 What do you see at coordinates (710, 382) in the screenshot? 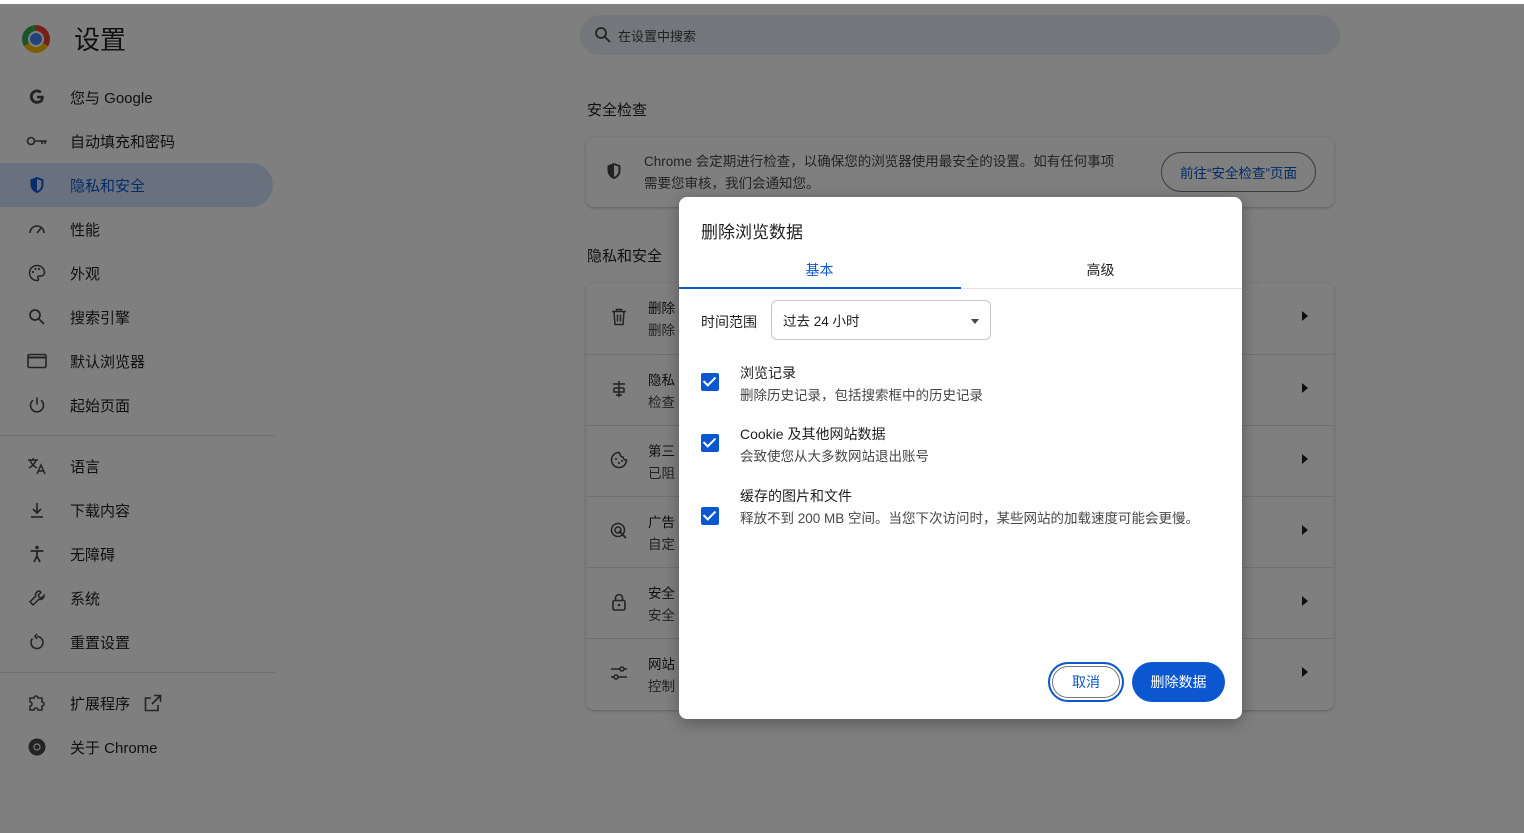
I see `checkbox-browsing-history` at bounding box center [710, 382].